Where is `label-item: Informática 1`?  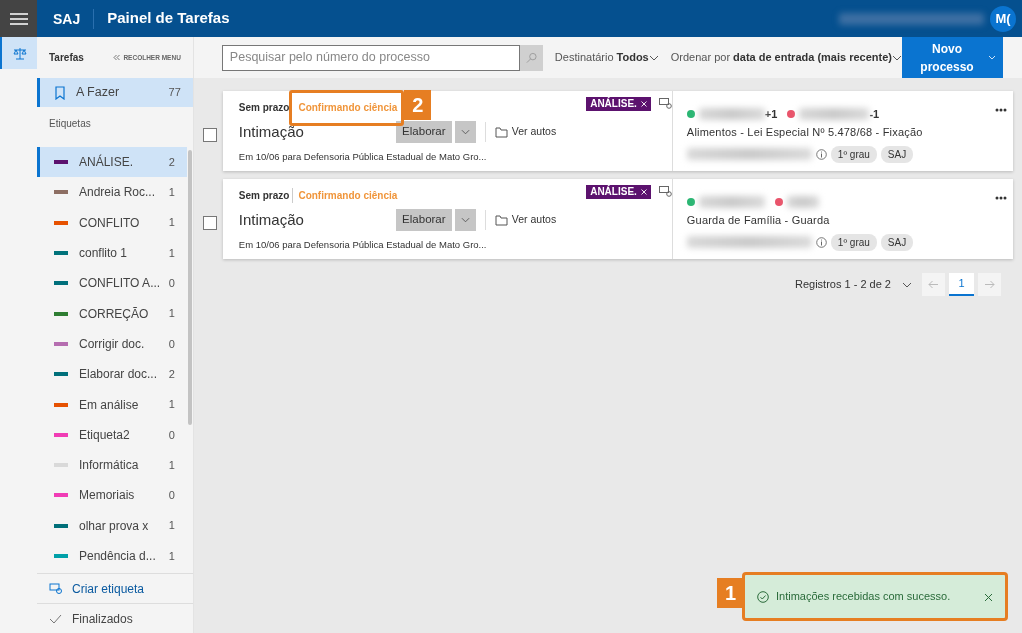
label-item: Informática 1 is located at coordinates (112, 465).